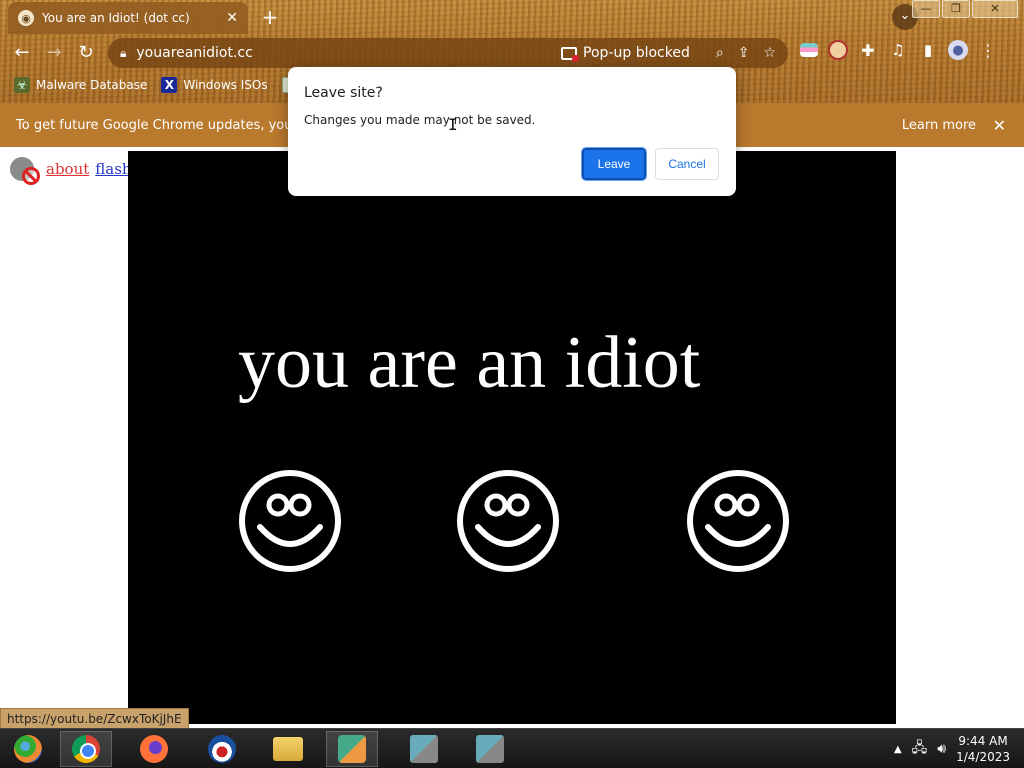 The width and height of the screenshot is (1024, 768). Describe the element at coordinates (926, 9) in the screenshot. I see `minimize-button: —` at that location.